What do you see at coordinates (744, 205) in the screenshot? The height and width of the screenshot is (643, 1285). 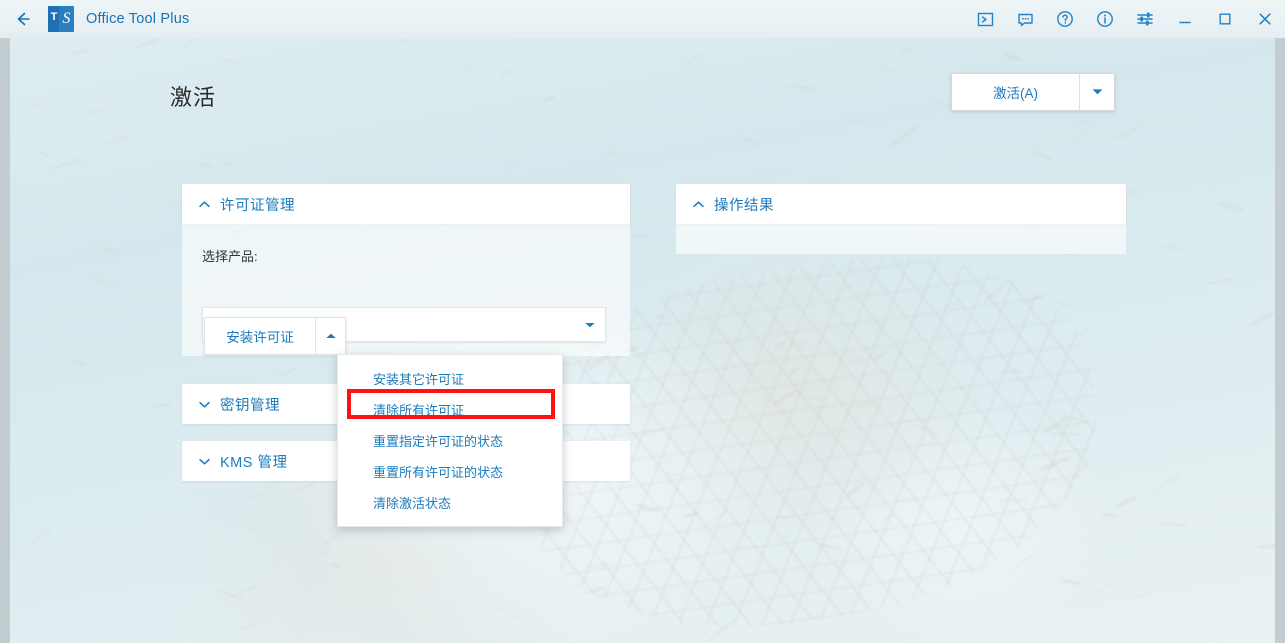 I see `operation-result-title: 操作结果` at bounding box center [744, 205].